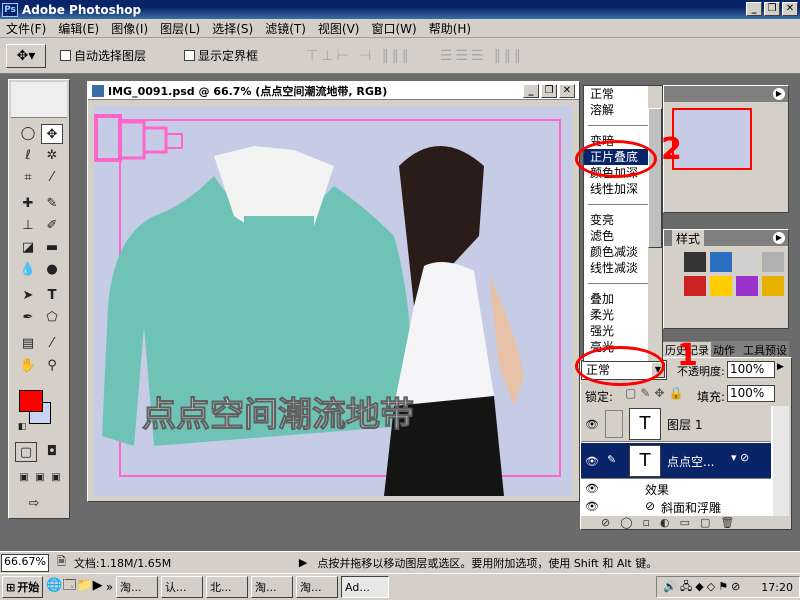 This screenshot has height=600, width=800. Describe the element at coordinates (22, 427) in the screenshot. I see `default-colors-icon: ◧` at that location.